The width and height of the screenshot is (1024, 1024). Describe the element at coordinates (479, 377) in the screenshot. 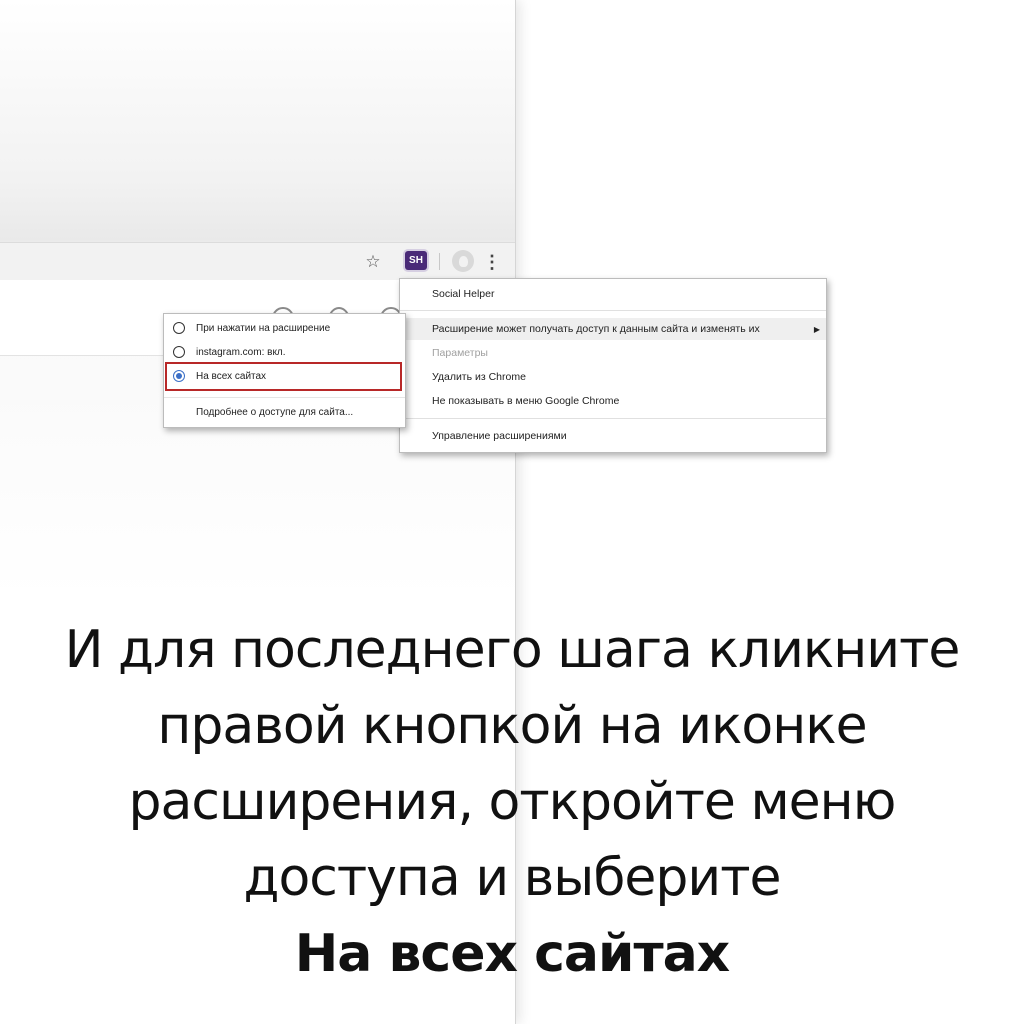

I see `menu-item-label: Удалить из Chrome` at that location.